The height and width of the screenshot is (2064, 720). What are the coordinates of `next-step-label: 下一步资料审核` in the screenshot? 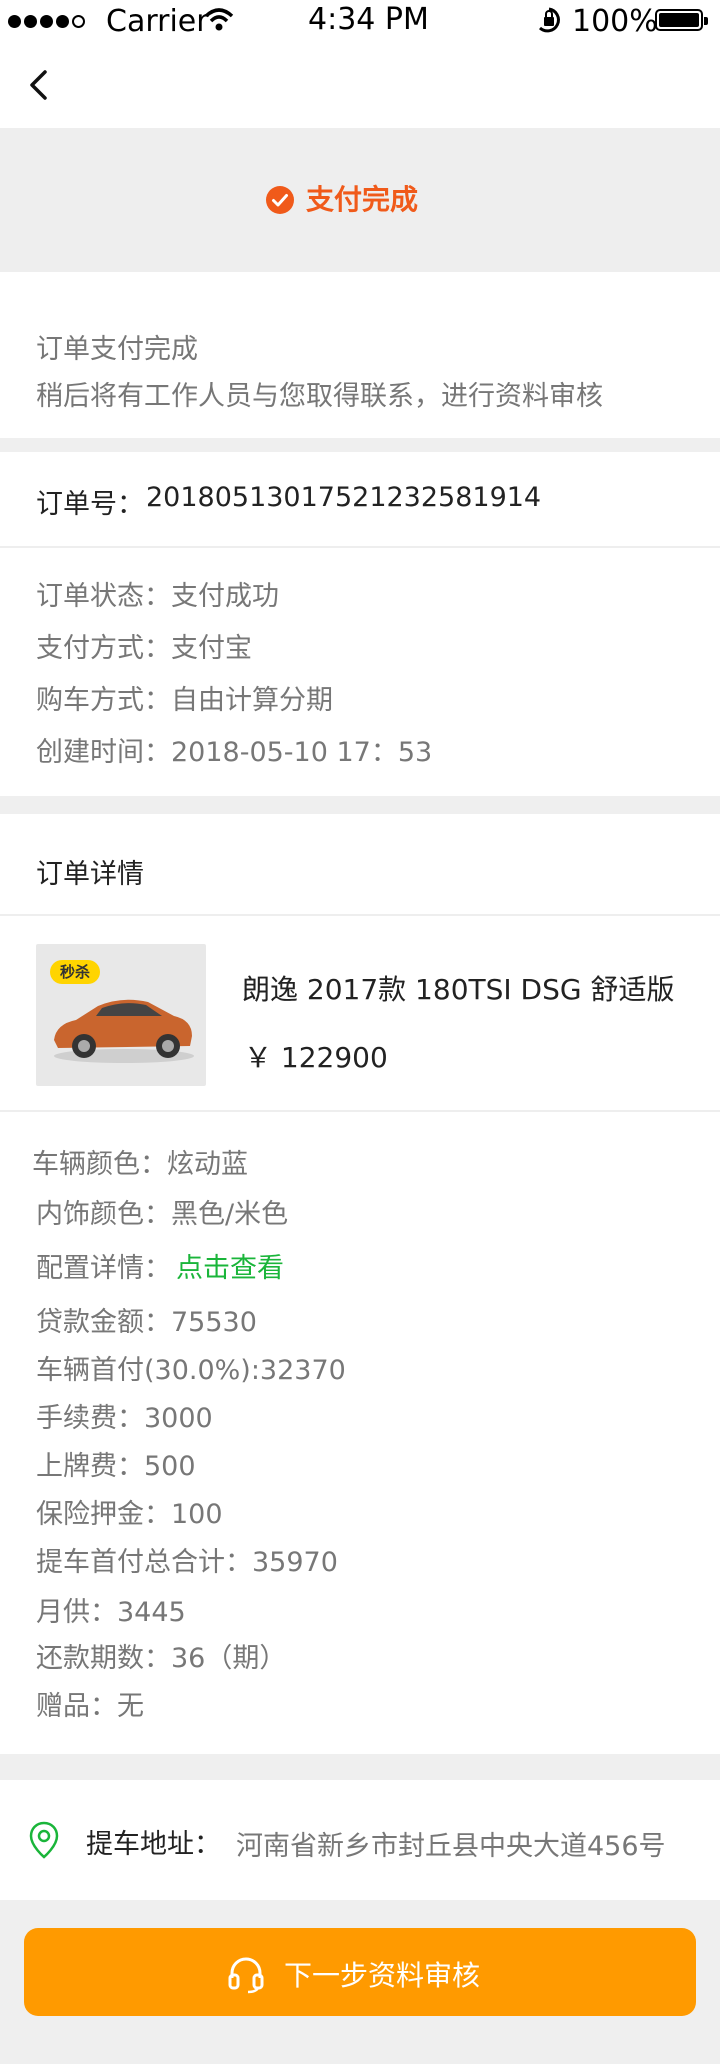 It's located at (382, 1975).